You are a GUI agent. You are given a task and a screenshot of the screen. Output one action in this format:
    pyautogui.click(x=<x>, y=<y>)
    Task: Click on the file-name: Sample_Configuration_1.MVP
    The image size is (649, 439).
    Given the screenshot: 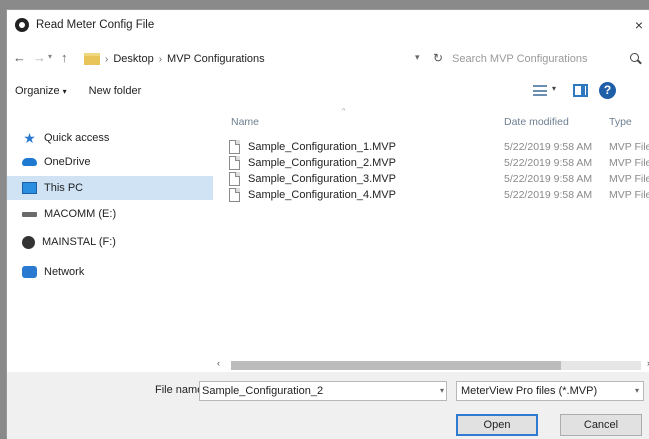 What is the action you would take?
    pyautogui.click(x=322, y=147)
    